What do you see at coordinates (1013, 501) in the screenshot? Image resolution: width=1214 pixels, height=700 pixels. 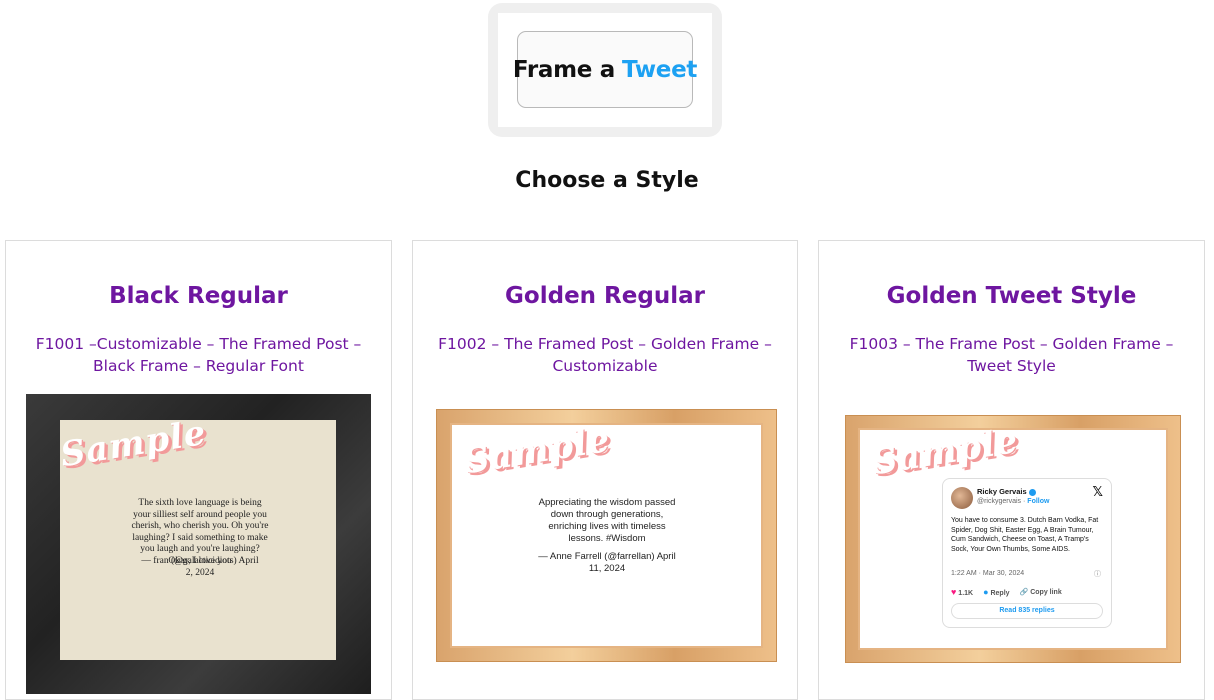 I see `tweet-handle-row: @rickygervais · Follow` at bounding box center [1013, 501].